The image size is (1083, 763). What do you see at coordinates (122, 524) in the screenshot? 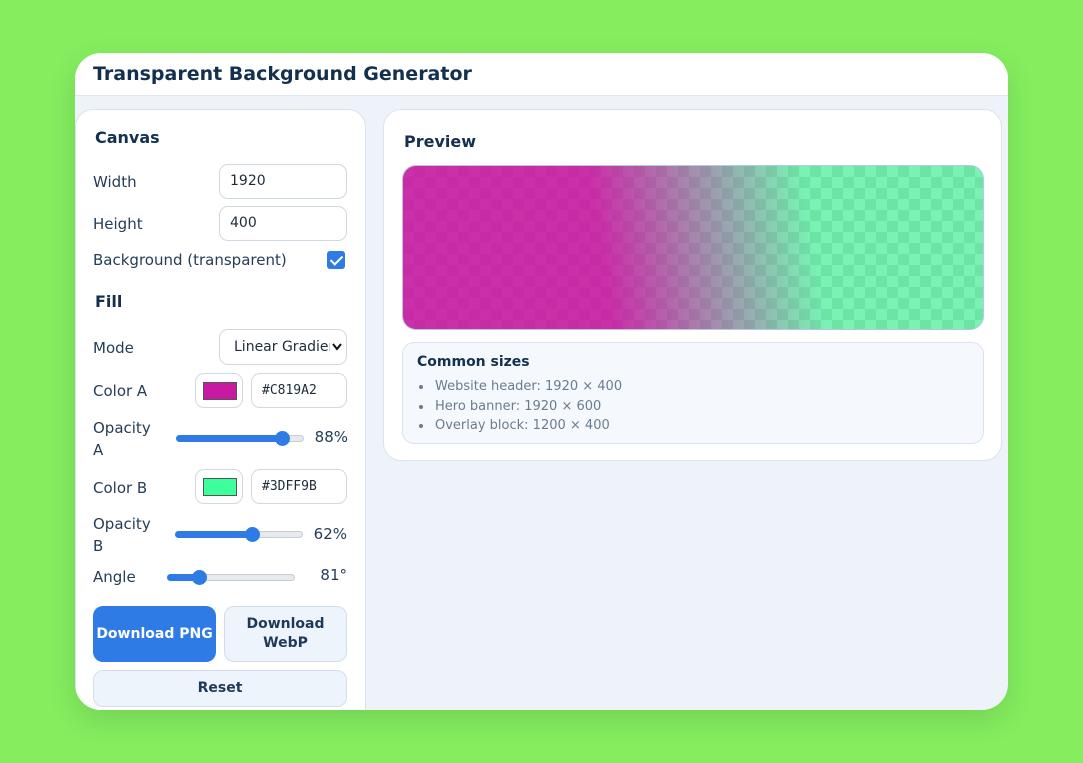
I see `opacity-b-label-line1: Opacity` at bounding box center [122, 524].